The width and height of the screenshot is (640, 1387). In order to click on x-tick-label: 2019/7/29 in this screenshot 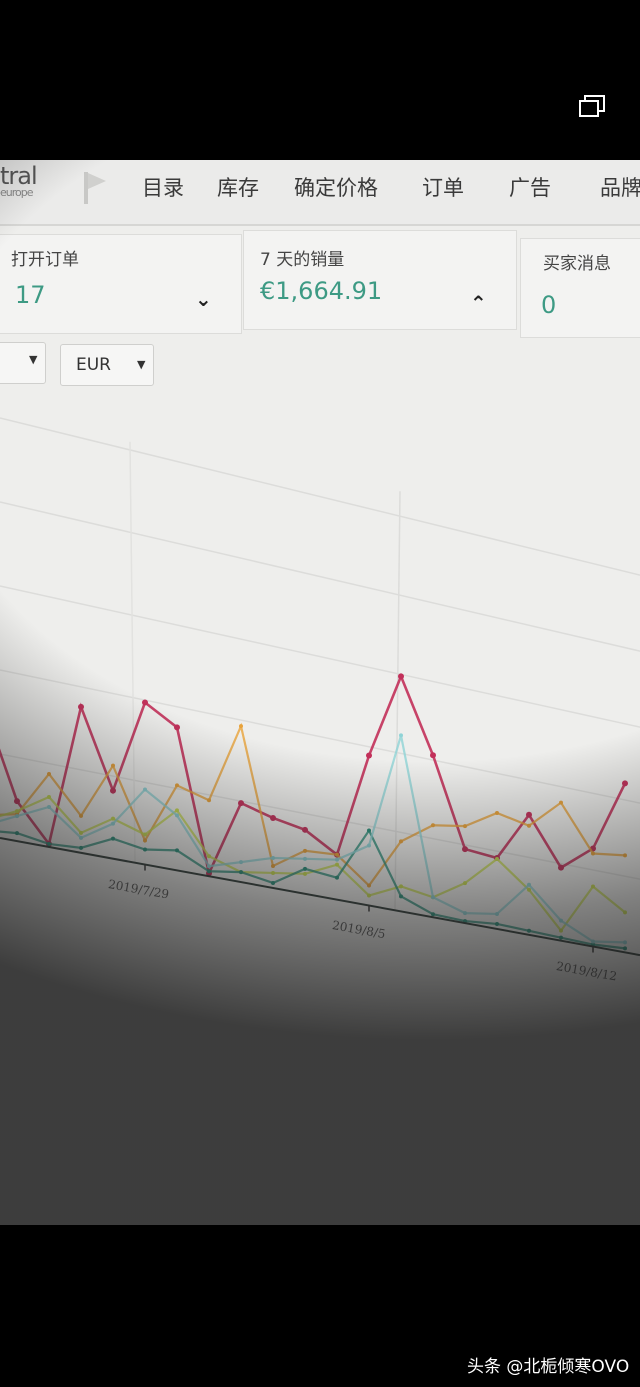, I will do `click(138, 889)`.